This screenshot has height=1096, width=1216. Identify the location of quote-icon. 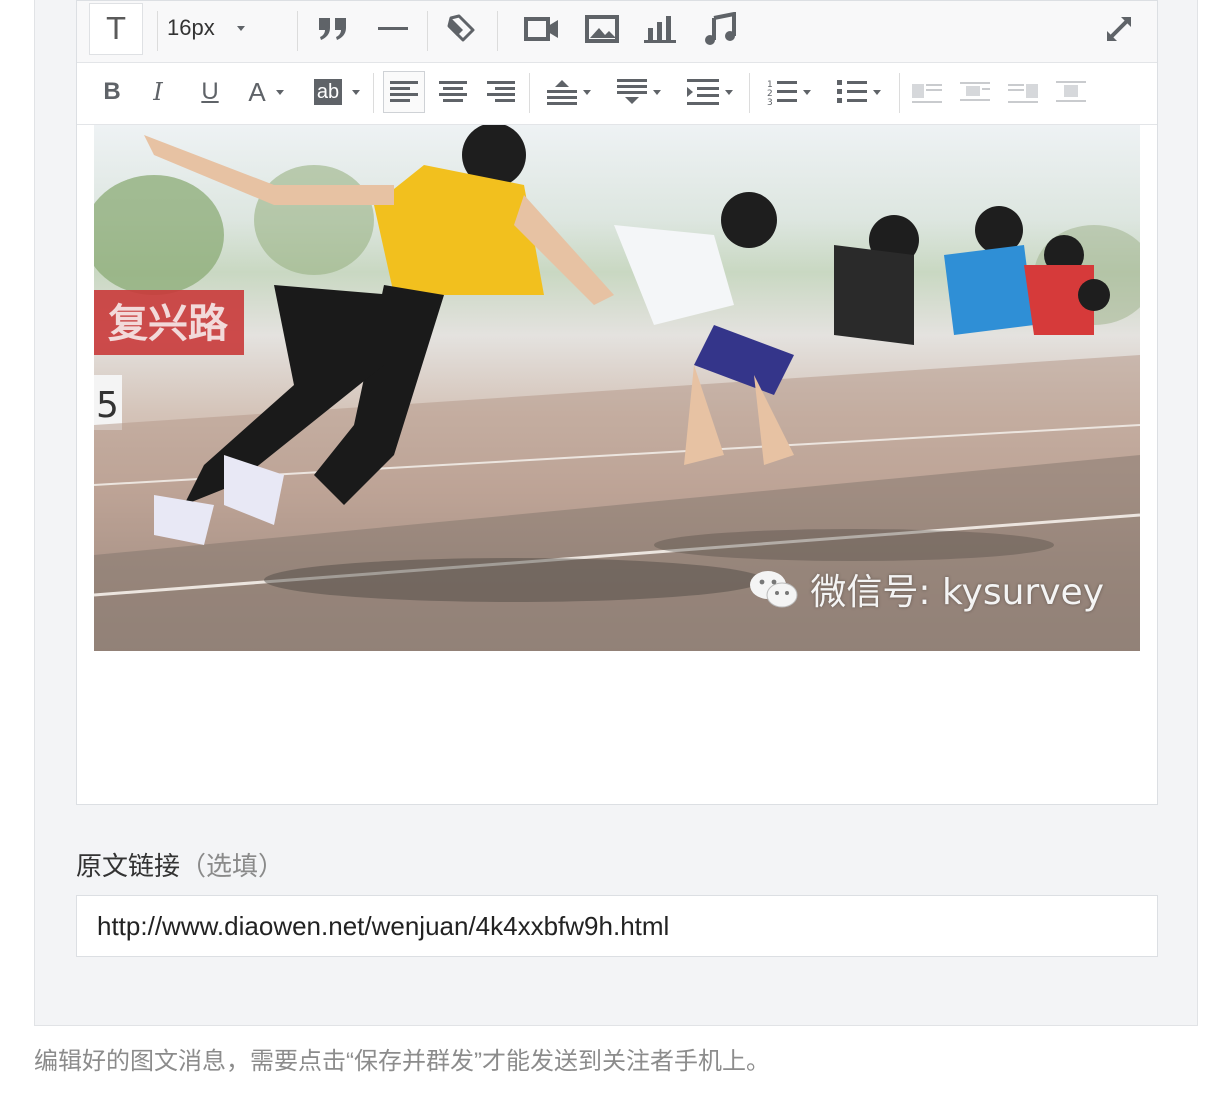
(333, 29).